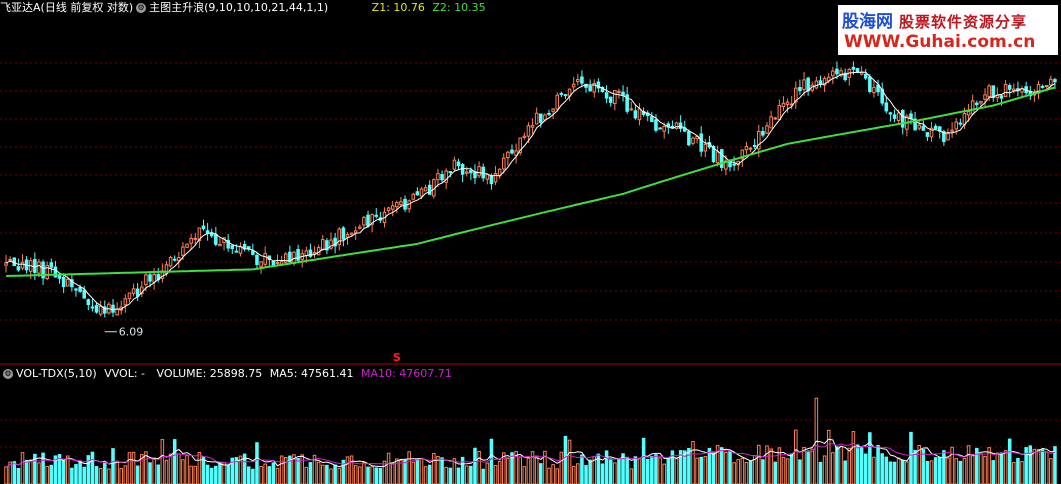 The height and width of the screenshot is (484, 1061). I want to click on stock-name: 飞亚达A, so click(20, 7).